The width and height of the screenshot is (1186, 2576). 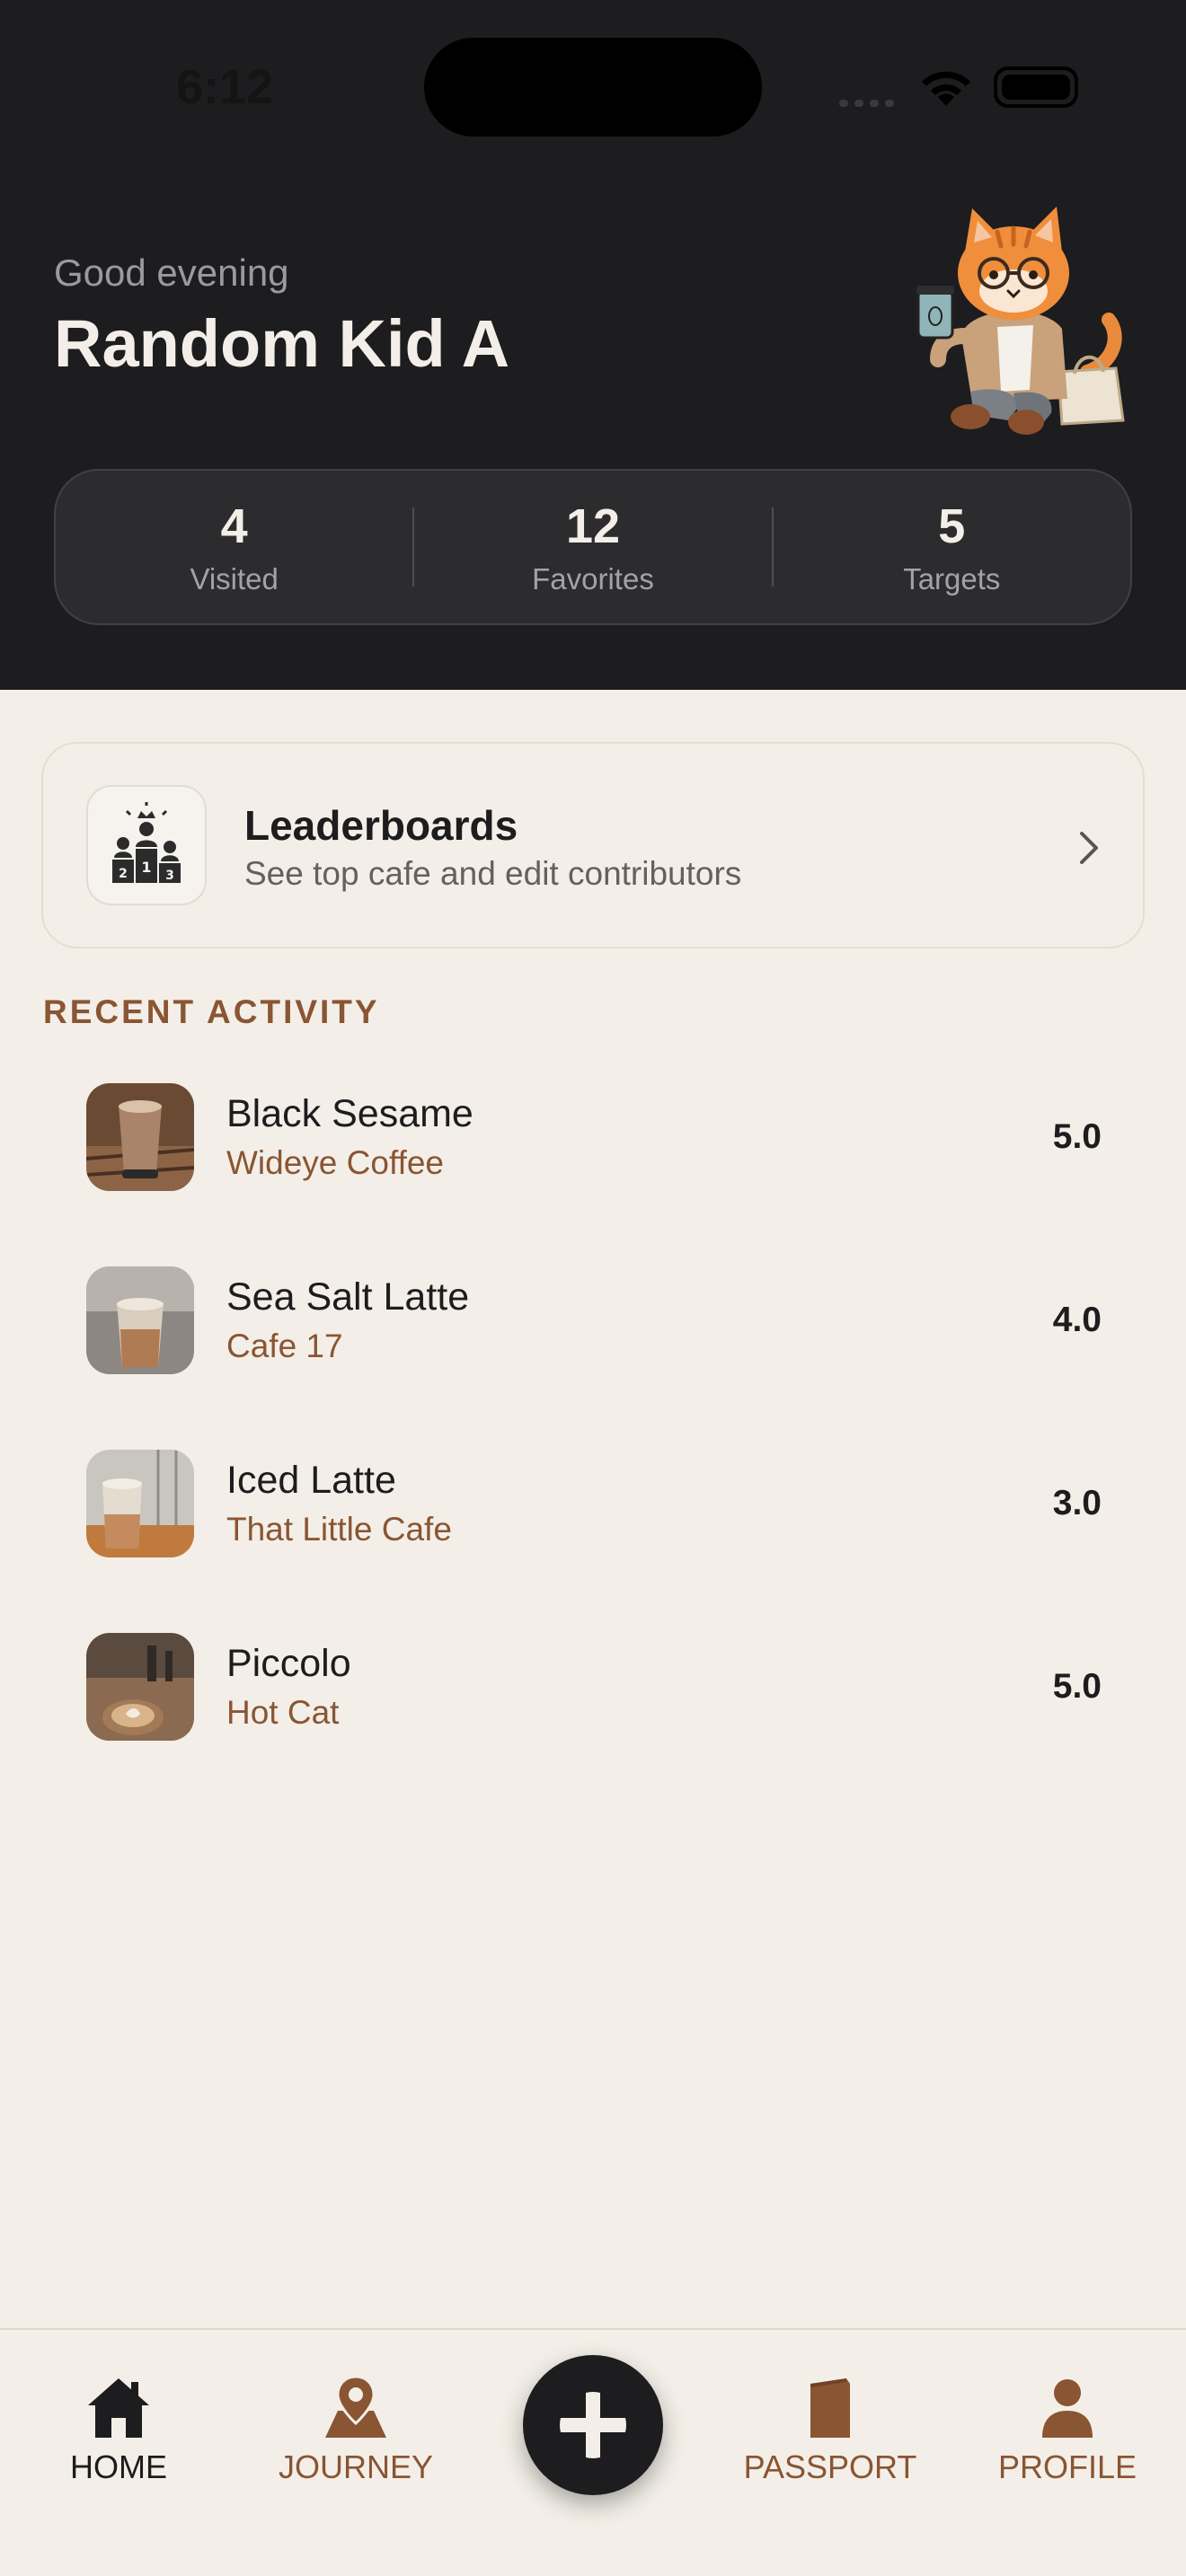 What do you see at coordinates (381, 825) in the screenshot?
I see `leaderboards-title: Leaderboards` at bounding box center [381, 825].